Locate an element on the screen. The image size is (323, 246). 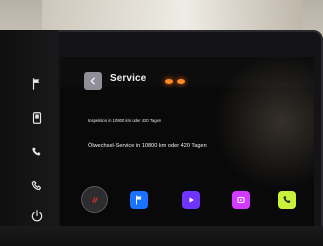
chevron-left-icon is located at coordinates (92, 81).